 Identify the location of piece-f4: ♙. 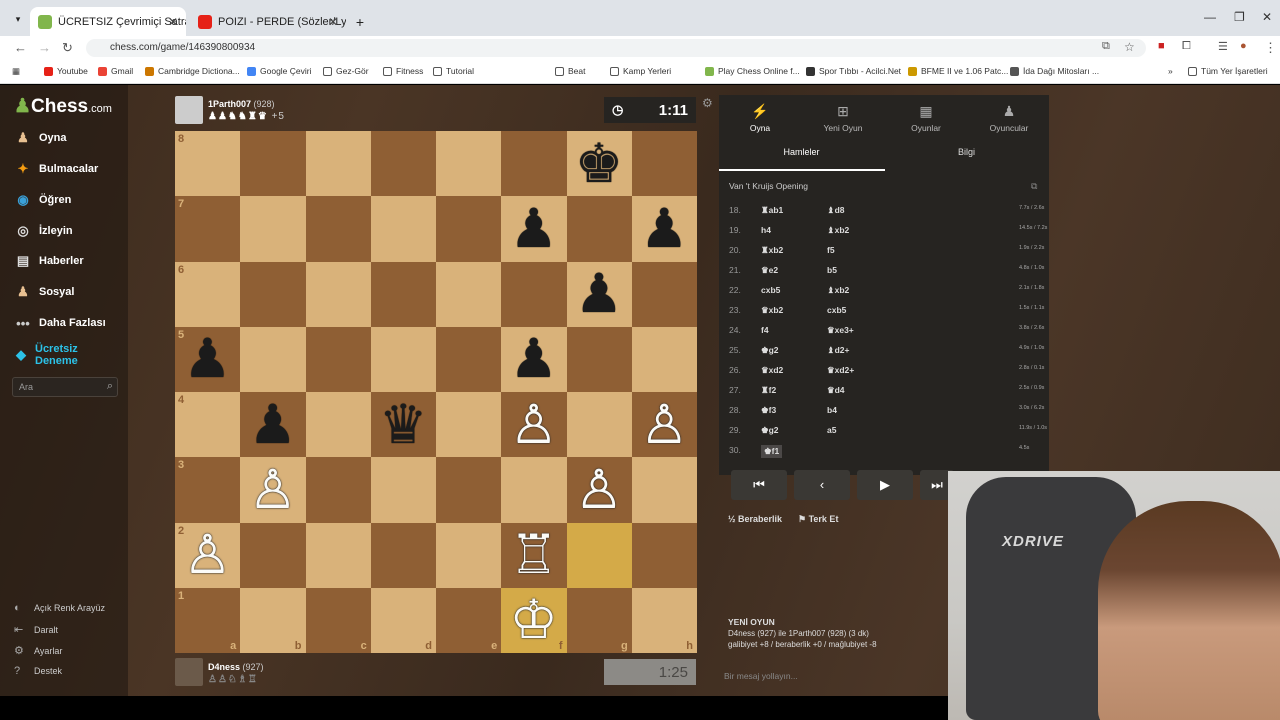
(533, 424).